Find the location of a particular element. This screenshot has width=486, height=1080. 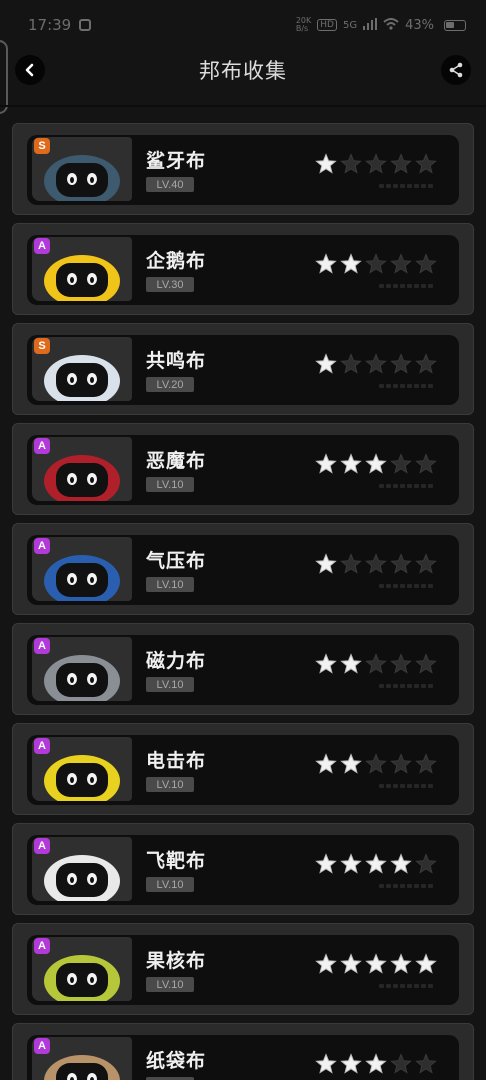

bangboo-card: A 电击布 LV.10 is located at coordinates (243, 769).